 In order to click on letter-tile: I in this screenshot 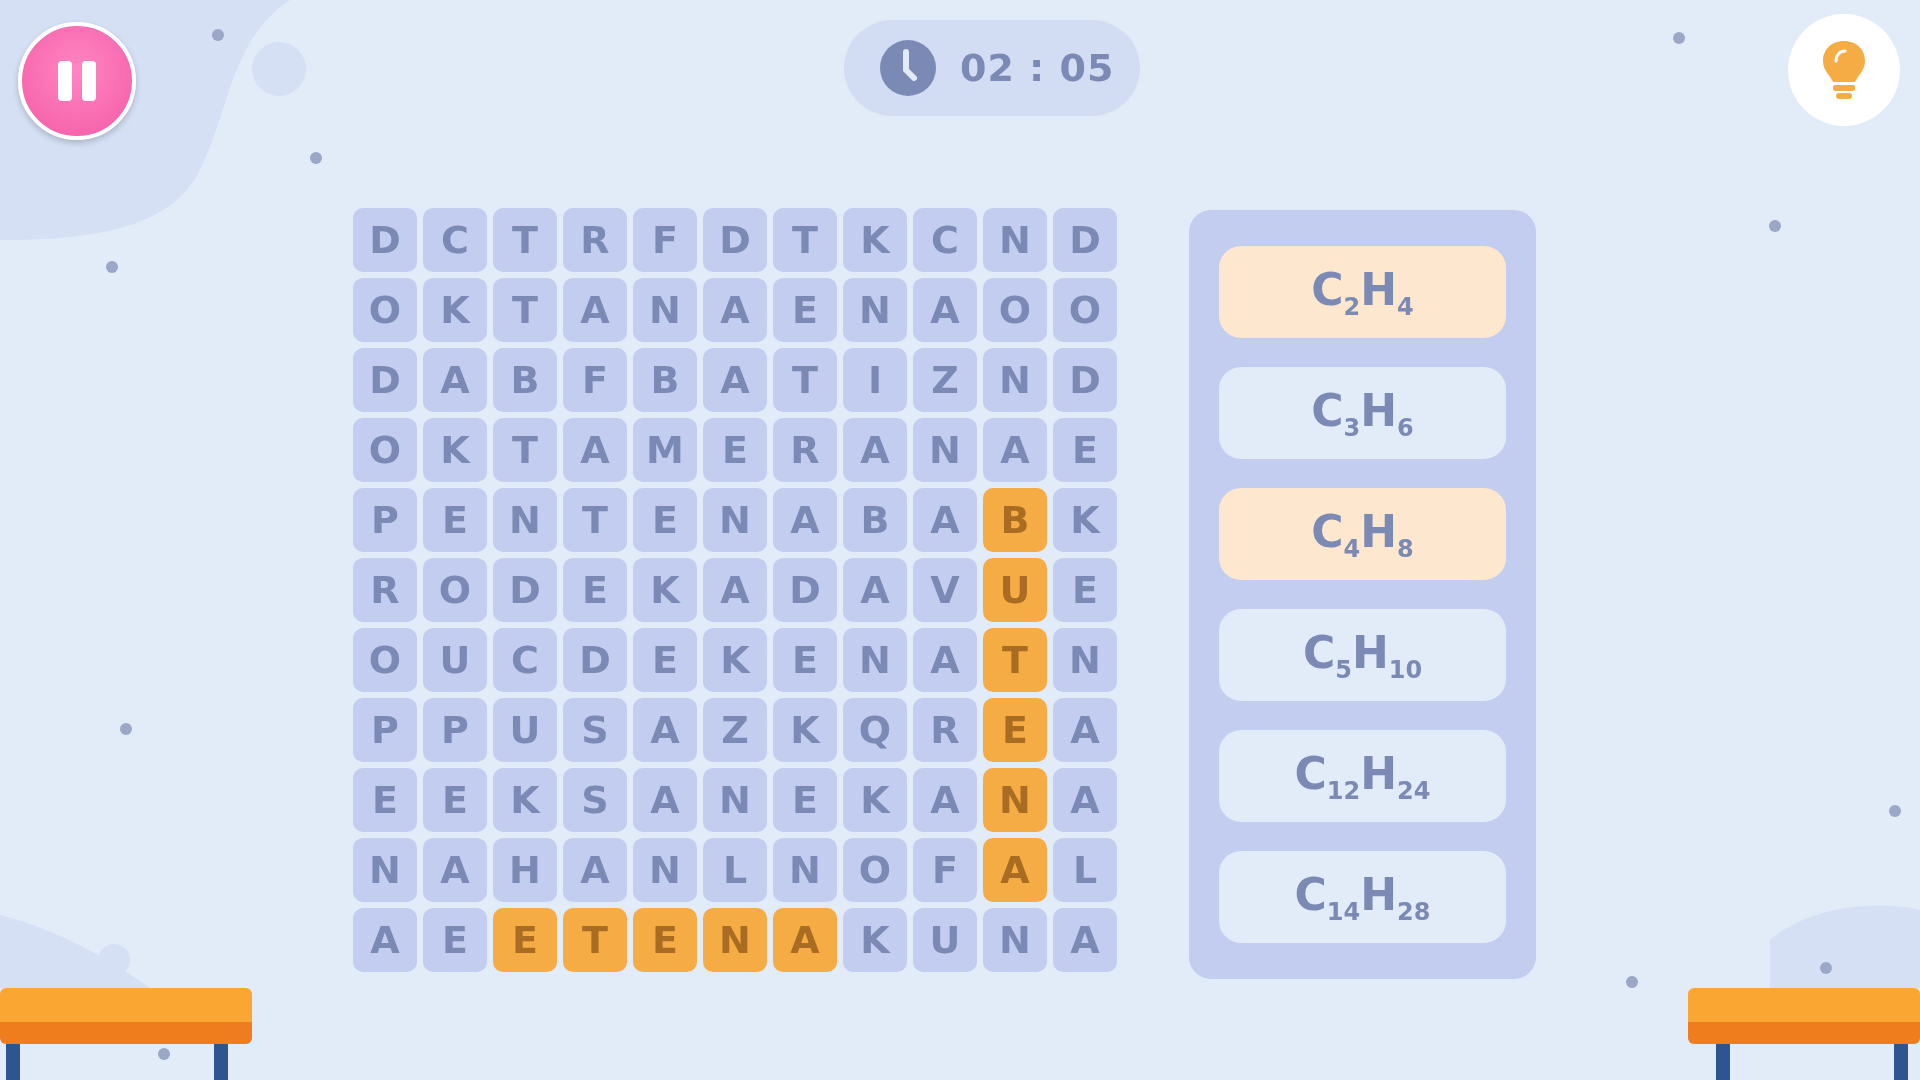, I will do `click(875, 380)`.